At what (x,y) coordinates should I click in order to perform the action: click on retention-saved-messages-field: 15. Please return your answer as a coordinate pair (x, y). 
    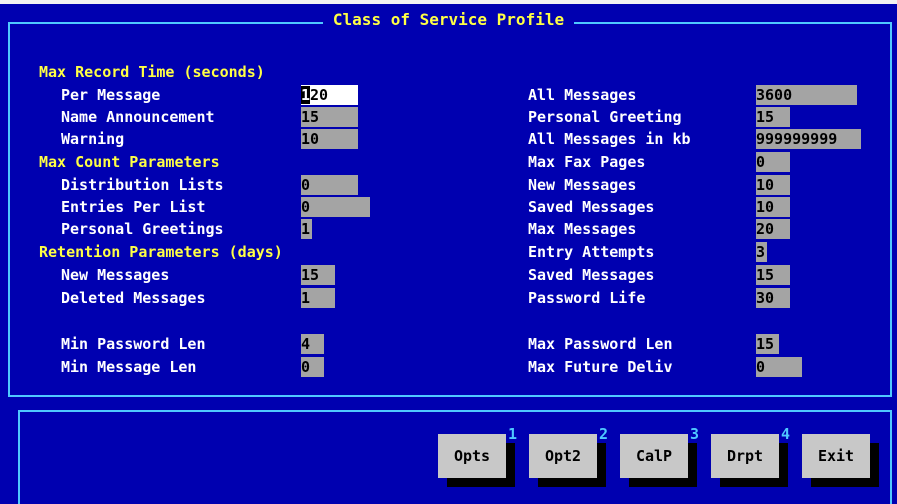
    Looking at the image, I should click on (773, 275).